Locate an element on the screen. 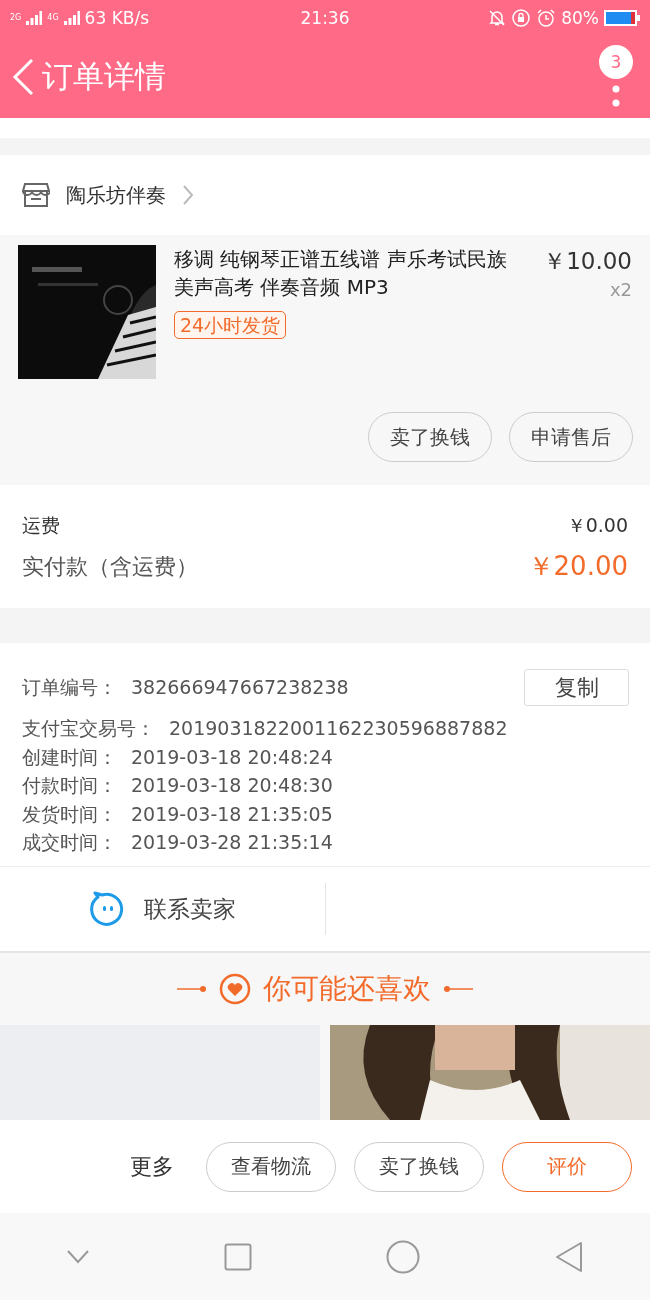 The height and width of the screenshot is (1300, 650). info-value: 2019-03-18 21:35:05 is located at coordinates (232, 814).